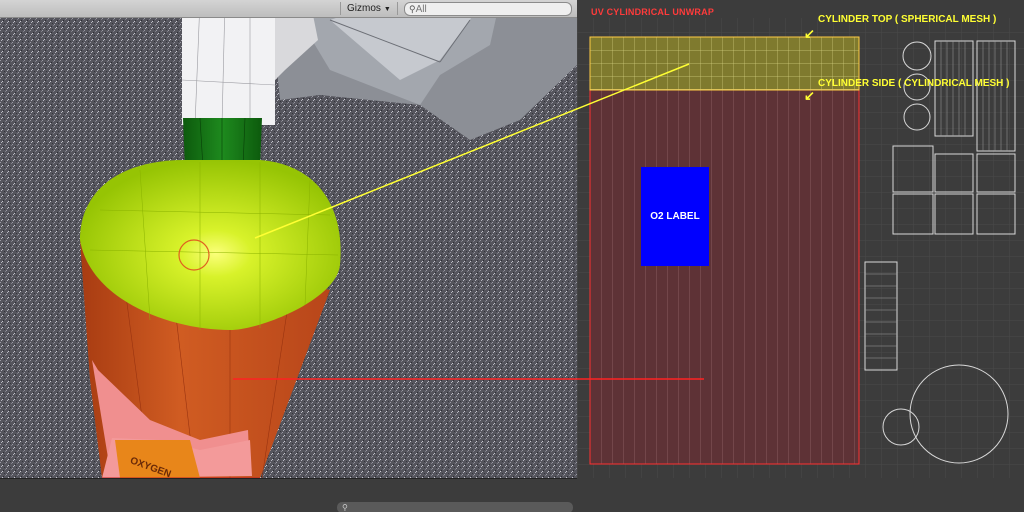  I want to click on uv-panel-title: UV CYLINDRICAL UNWRAP, so click(653, 12).